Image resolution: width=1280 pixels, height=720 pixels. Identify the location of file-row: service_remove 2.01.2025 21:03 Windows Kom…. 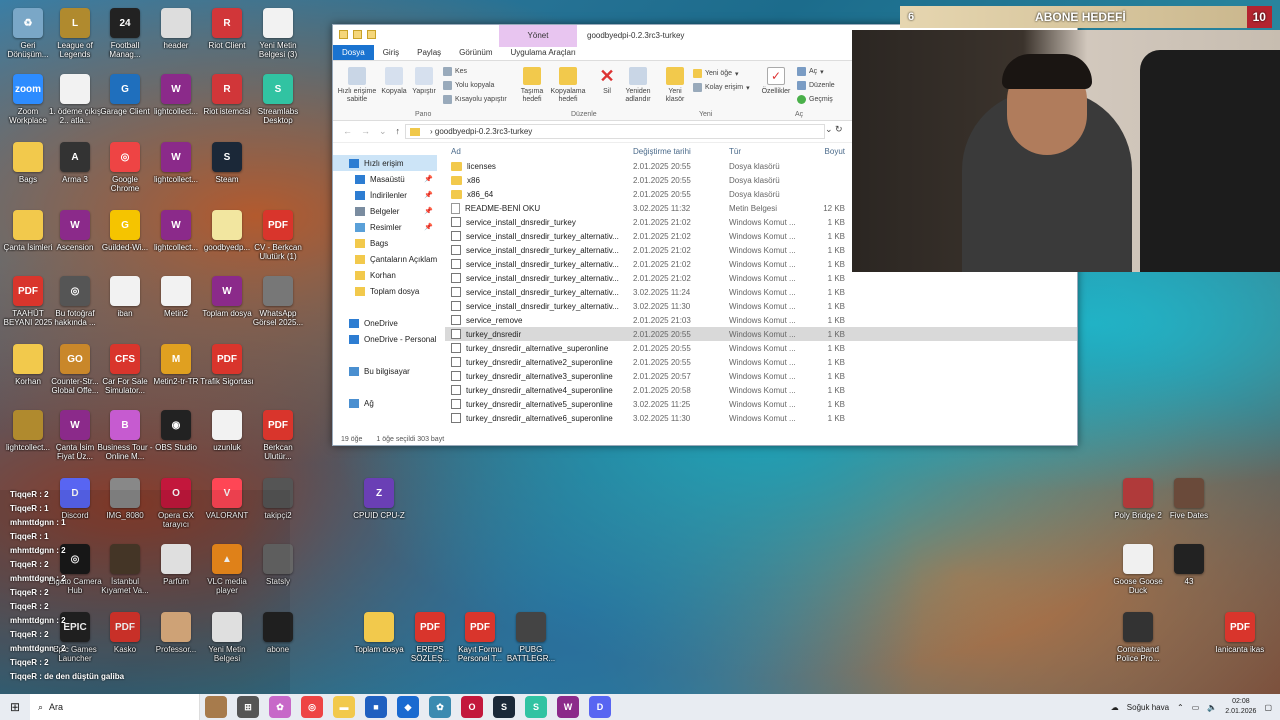
(761, 320).